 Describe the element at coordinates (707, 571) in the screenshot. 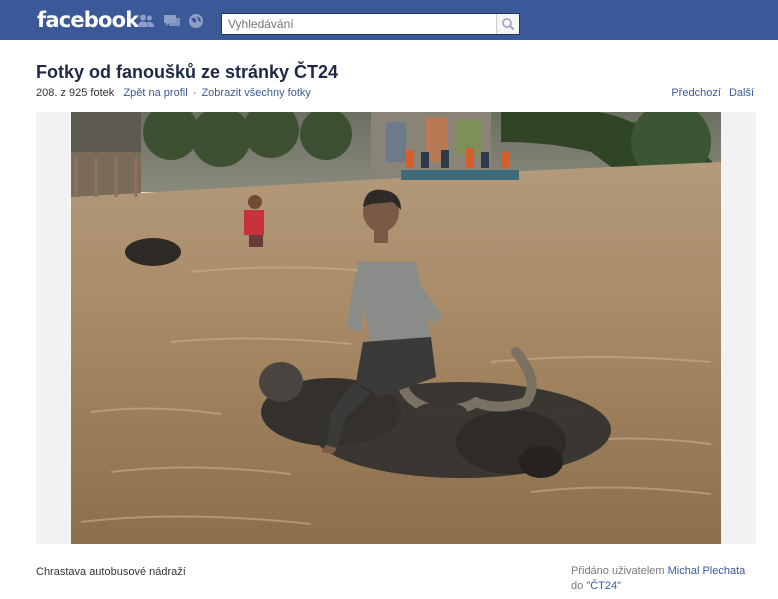

I see `author-link: Michal Plechata` at that location.